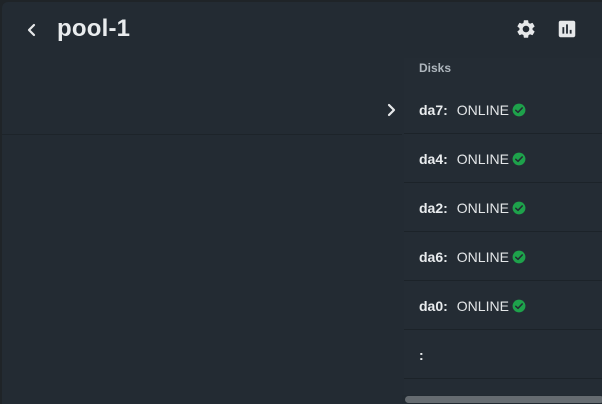 The height and width of the screenshot is (404, 602). I want to click on disk-row: da6: ONLINE, so click(503, 257).